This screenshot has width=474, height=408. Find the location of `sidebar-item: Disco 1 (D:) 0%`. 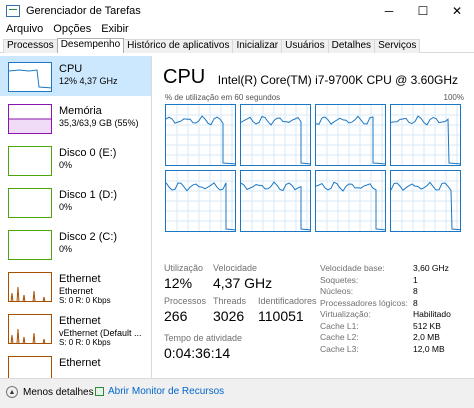

sidebar-item: Disco 1 (D:) 0% is located at coordinates (75, 202).